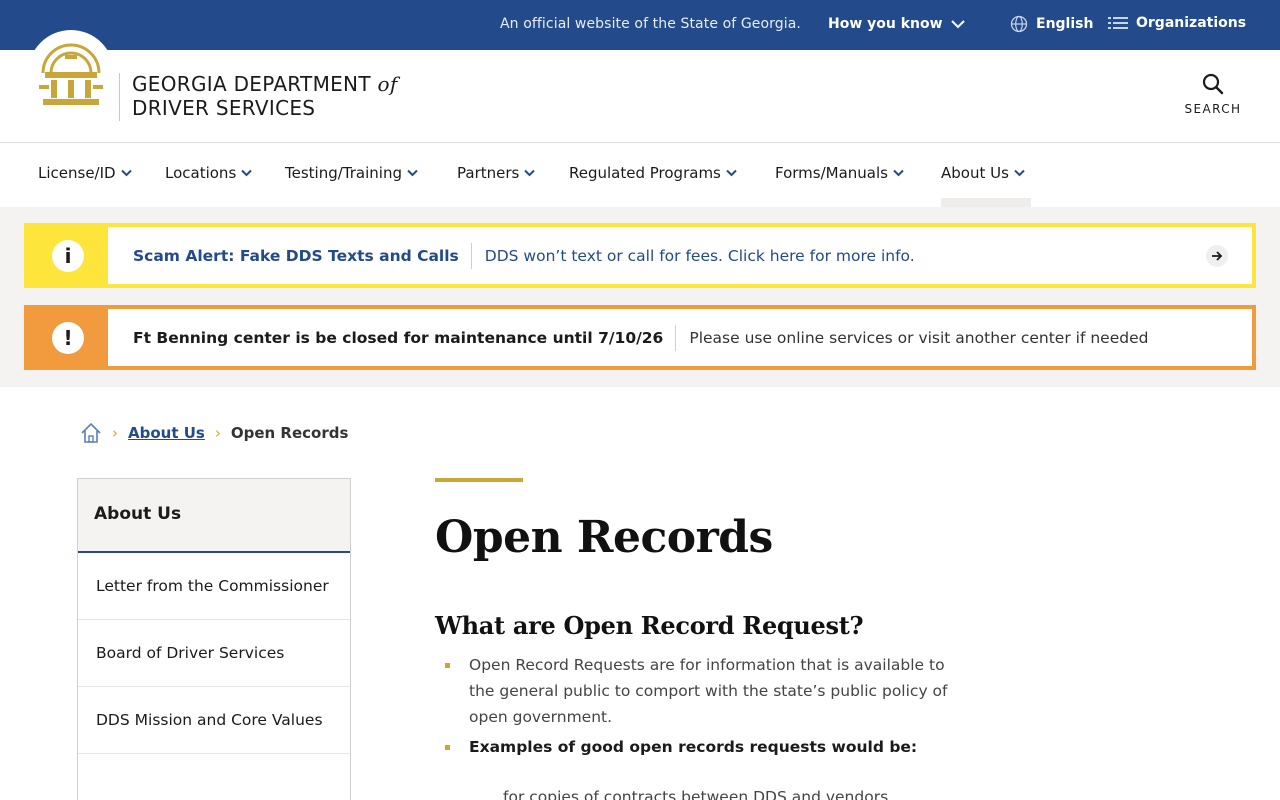 This screenshot has height=800, width=1280. Describe the element at coordinates (1213, 84) in the screenshot. I see `search-icon` at that location.